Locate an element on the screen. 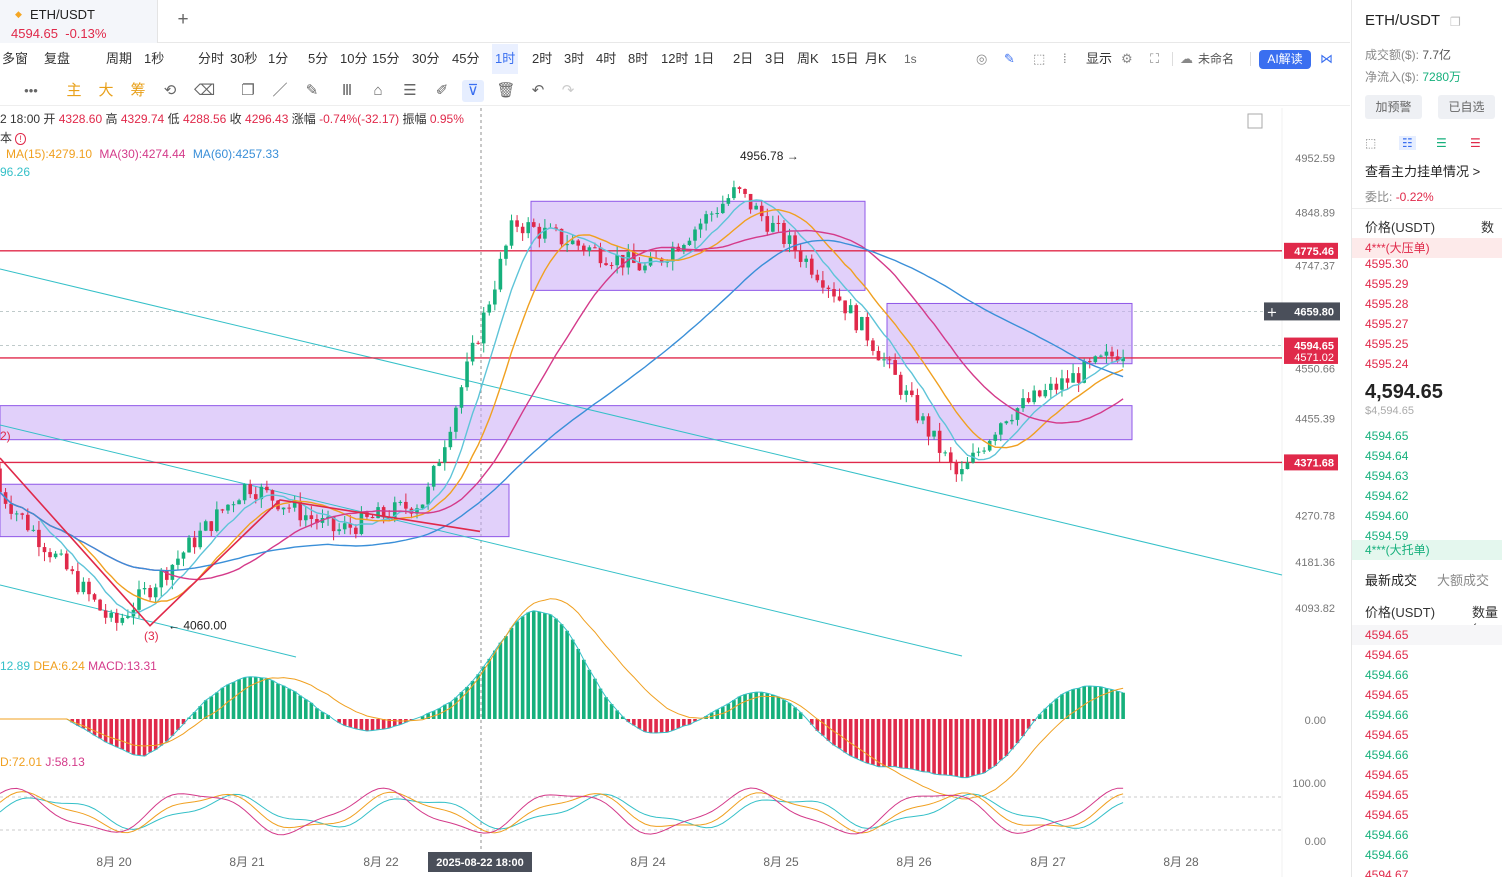 The width and height of the screenshot is (1502, 877). period-period-button: 周期 is located at coordinates (119, 59).